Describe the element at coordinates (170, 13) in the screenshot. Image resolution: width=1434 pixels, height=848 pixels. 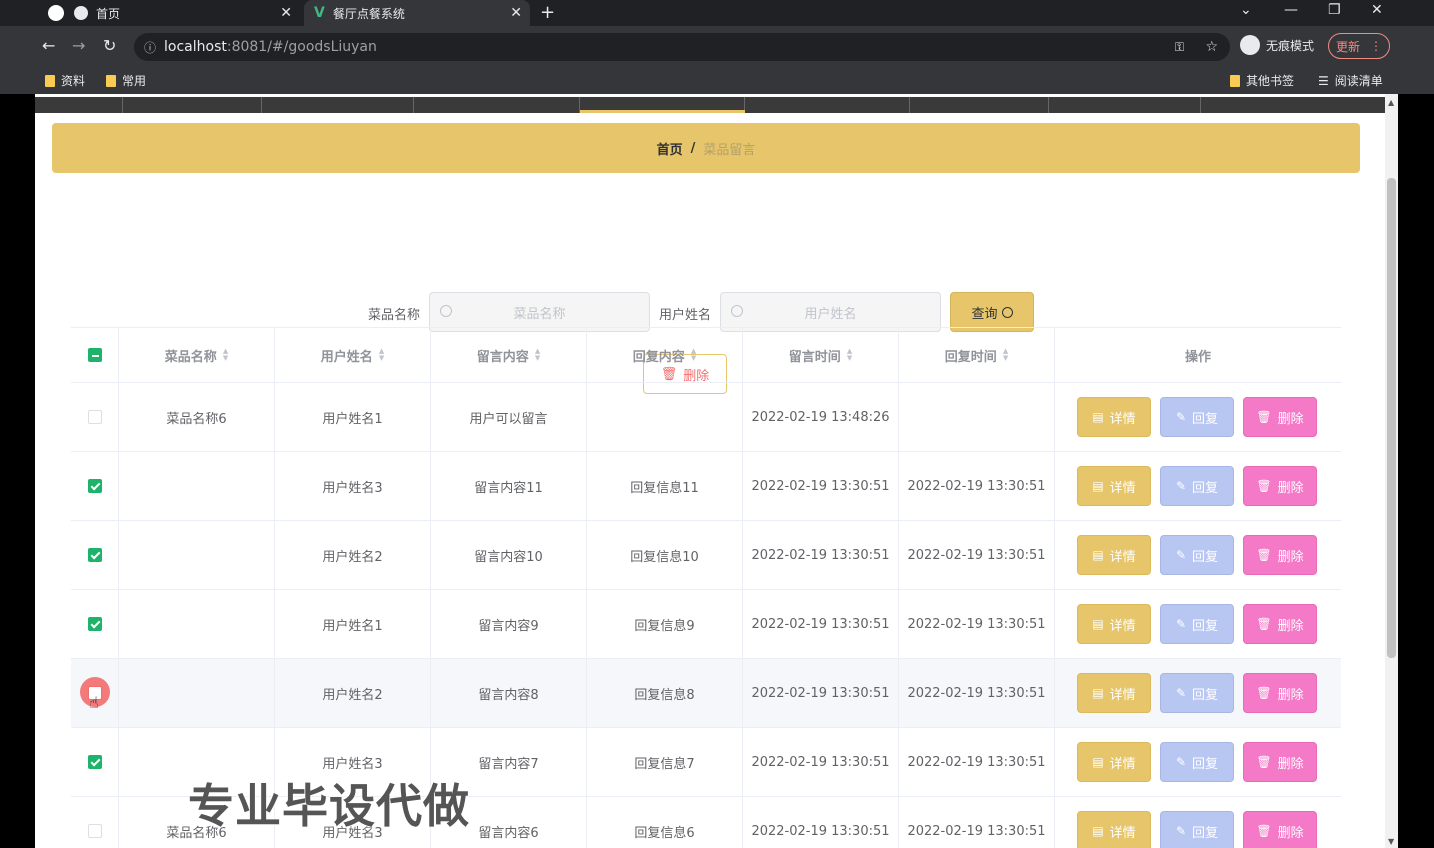
I see `browser-tab-home: 首页 ✕` at that location.